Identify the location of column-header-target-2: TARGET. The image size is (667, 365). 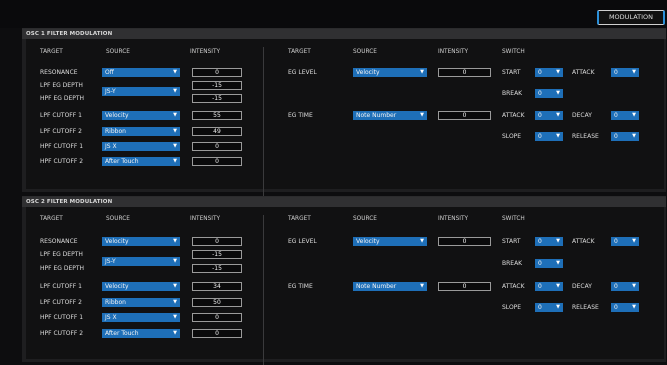
(299, 219).